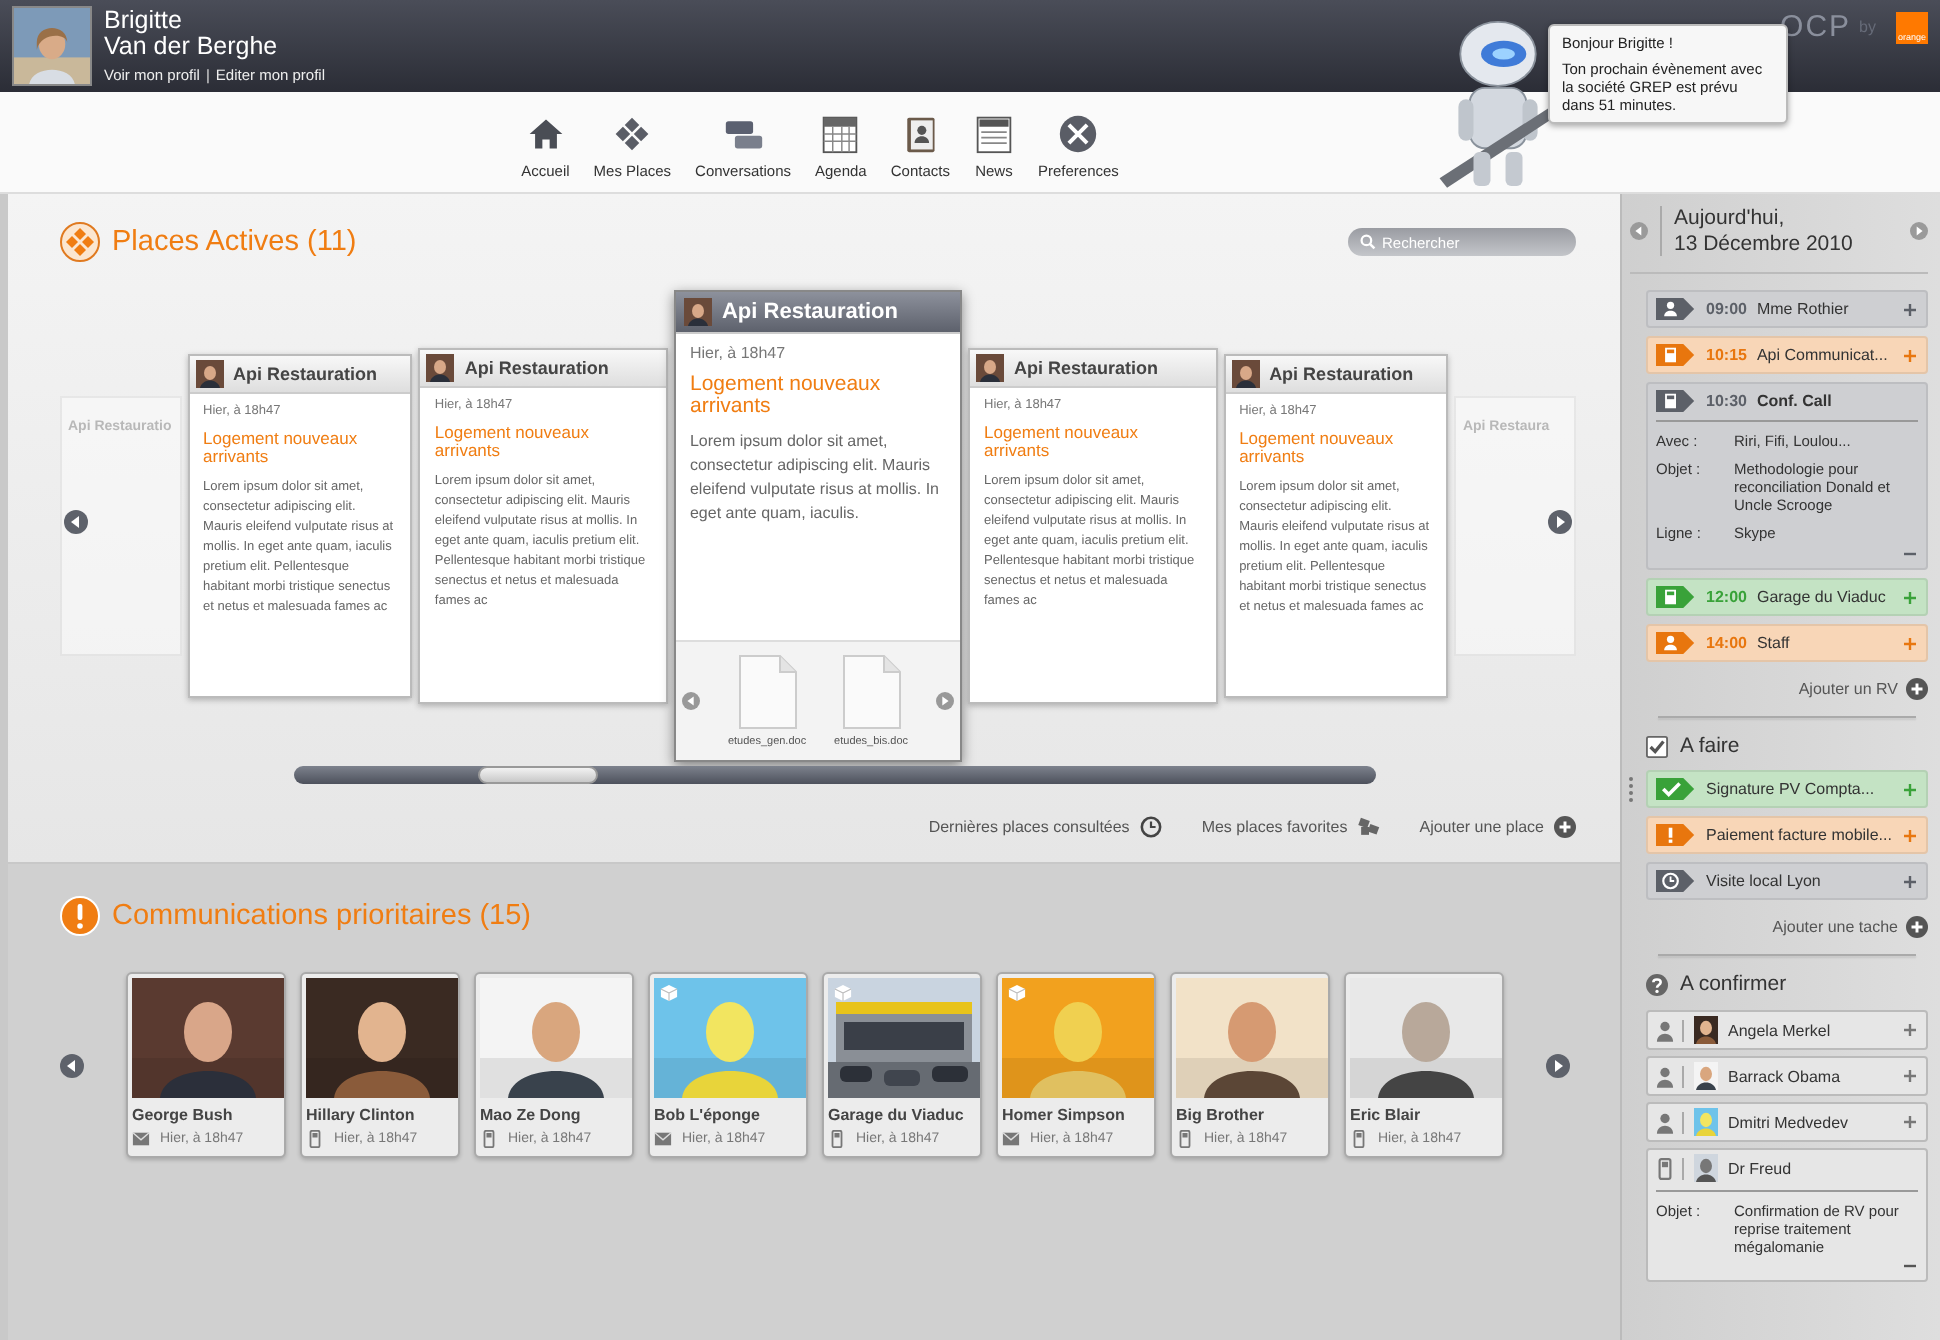 This screenshot has height=1340, width=1940. I want to click on favorites-link: Mes places favorites, so click(1290, 827).